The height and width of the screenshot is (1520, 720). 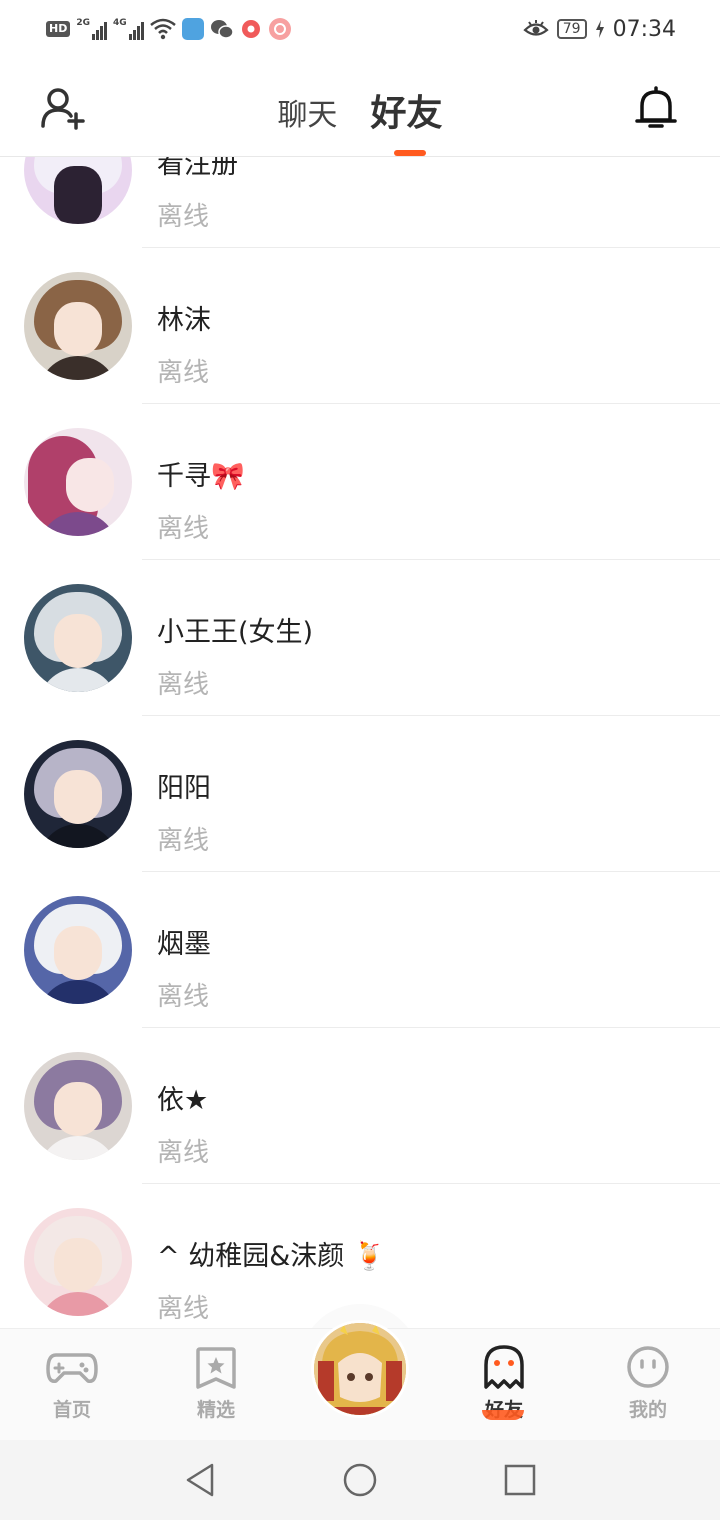 I want to click on network-type-label: 2G, so click(x=83, y=23).